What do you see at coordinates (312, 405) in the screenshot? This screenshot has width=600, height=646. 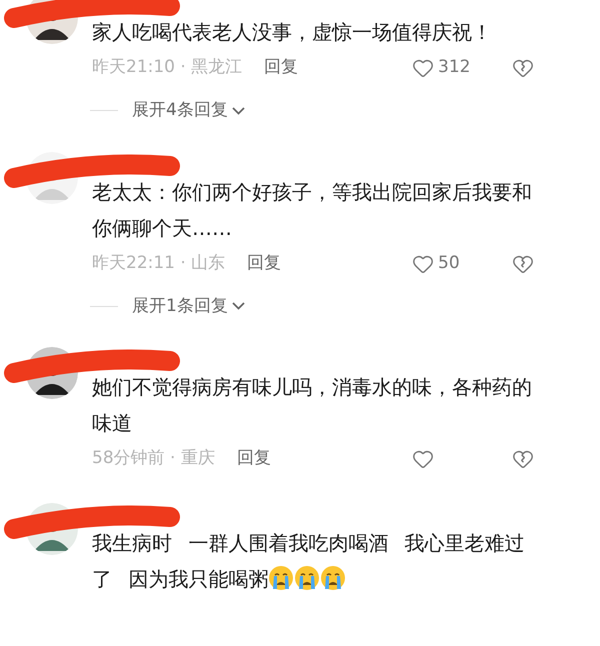 I see `comment-text: 她们不觉得病房有味儿吗，消毒水的味，各种药的味道` at bounding box center [312, 405].